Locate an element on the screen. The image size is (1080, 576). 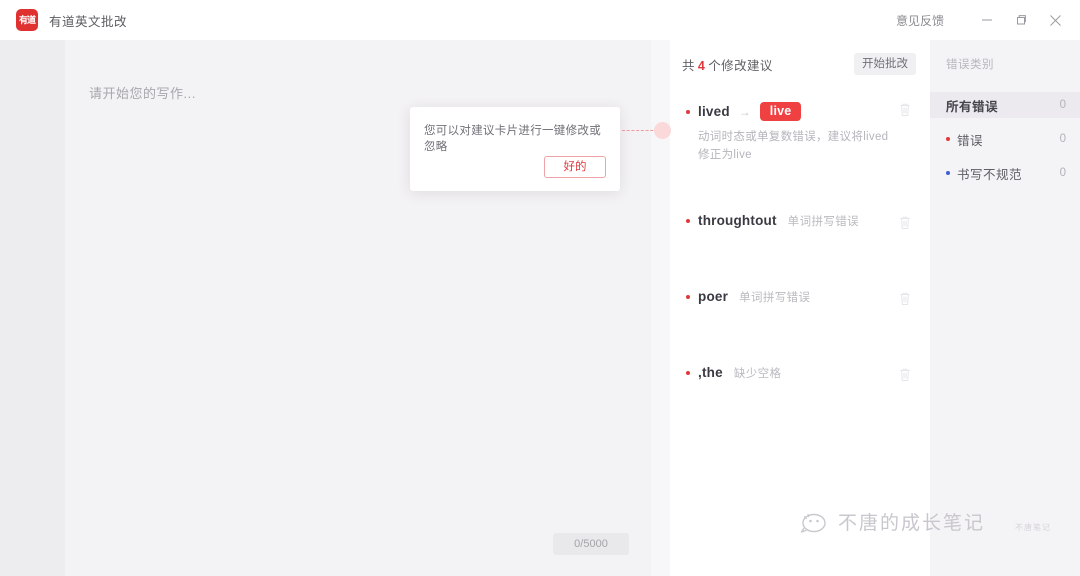
blue-dot-icon is located at coordinates (948, 173).